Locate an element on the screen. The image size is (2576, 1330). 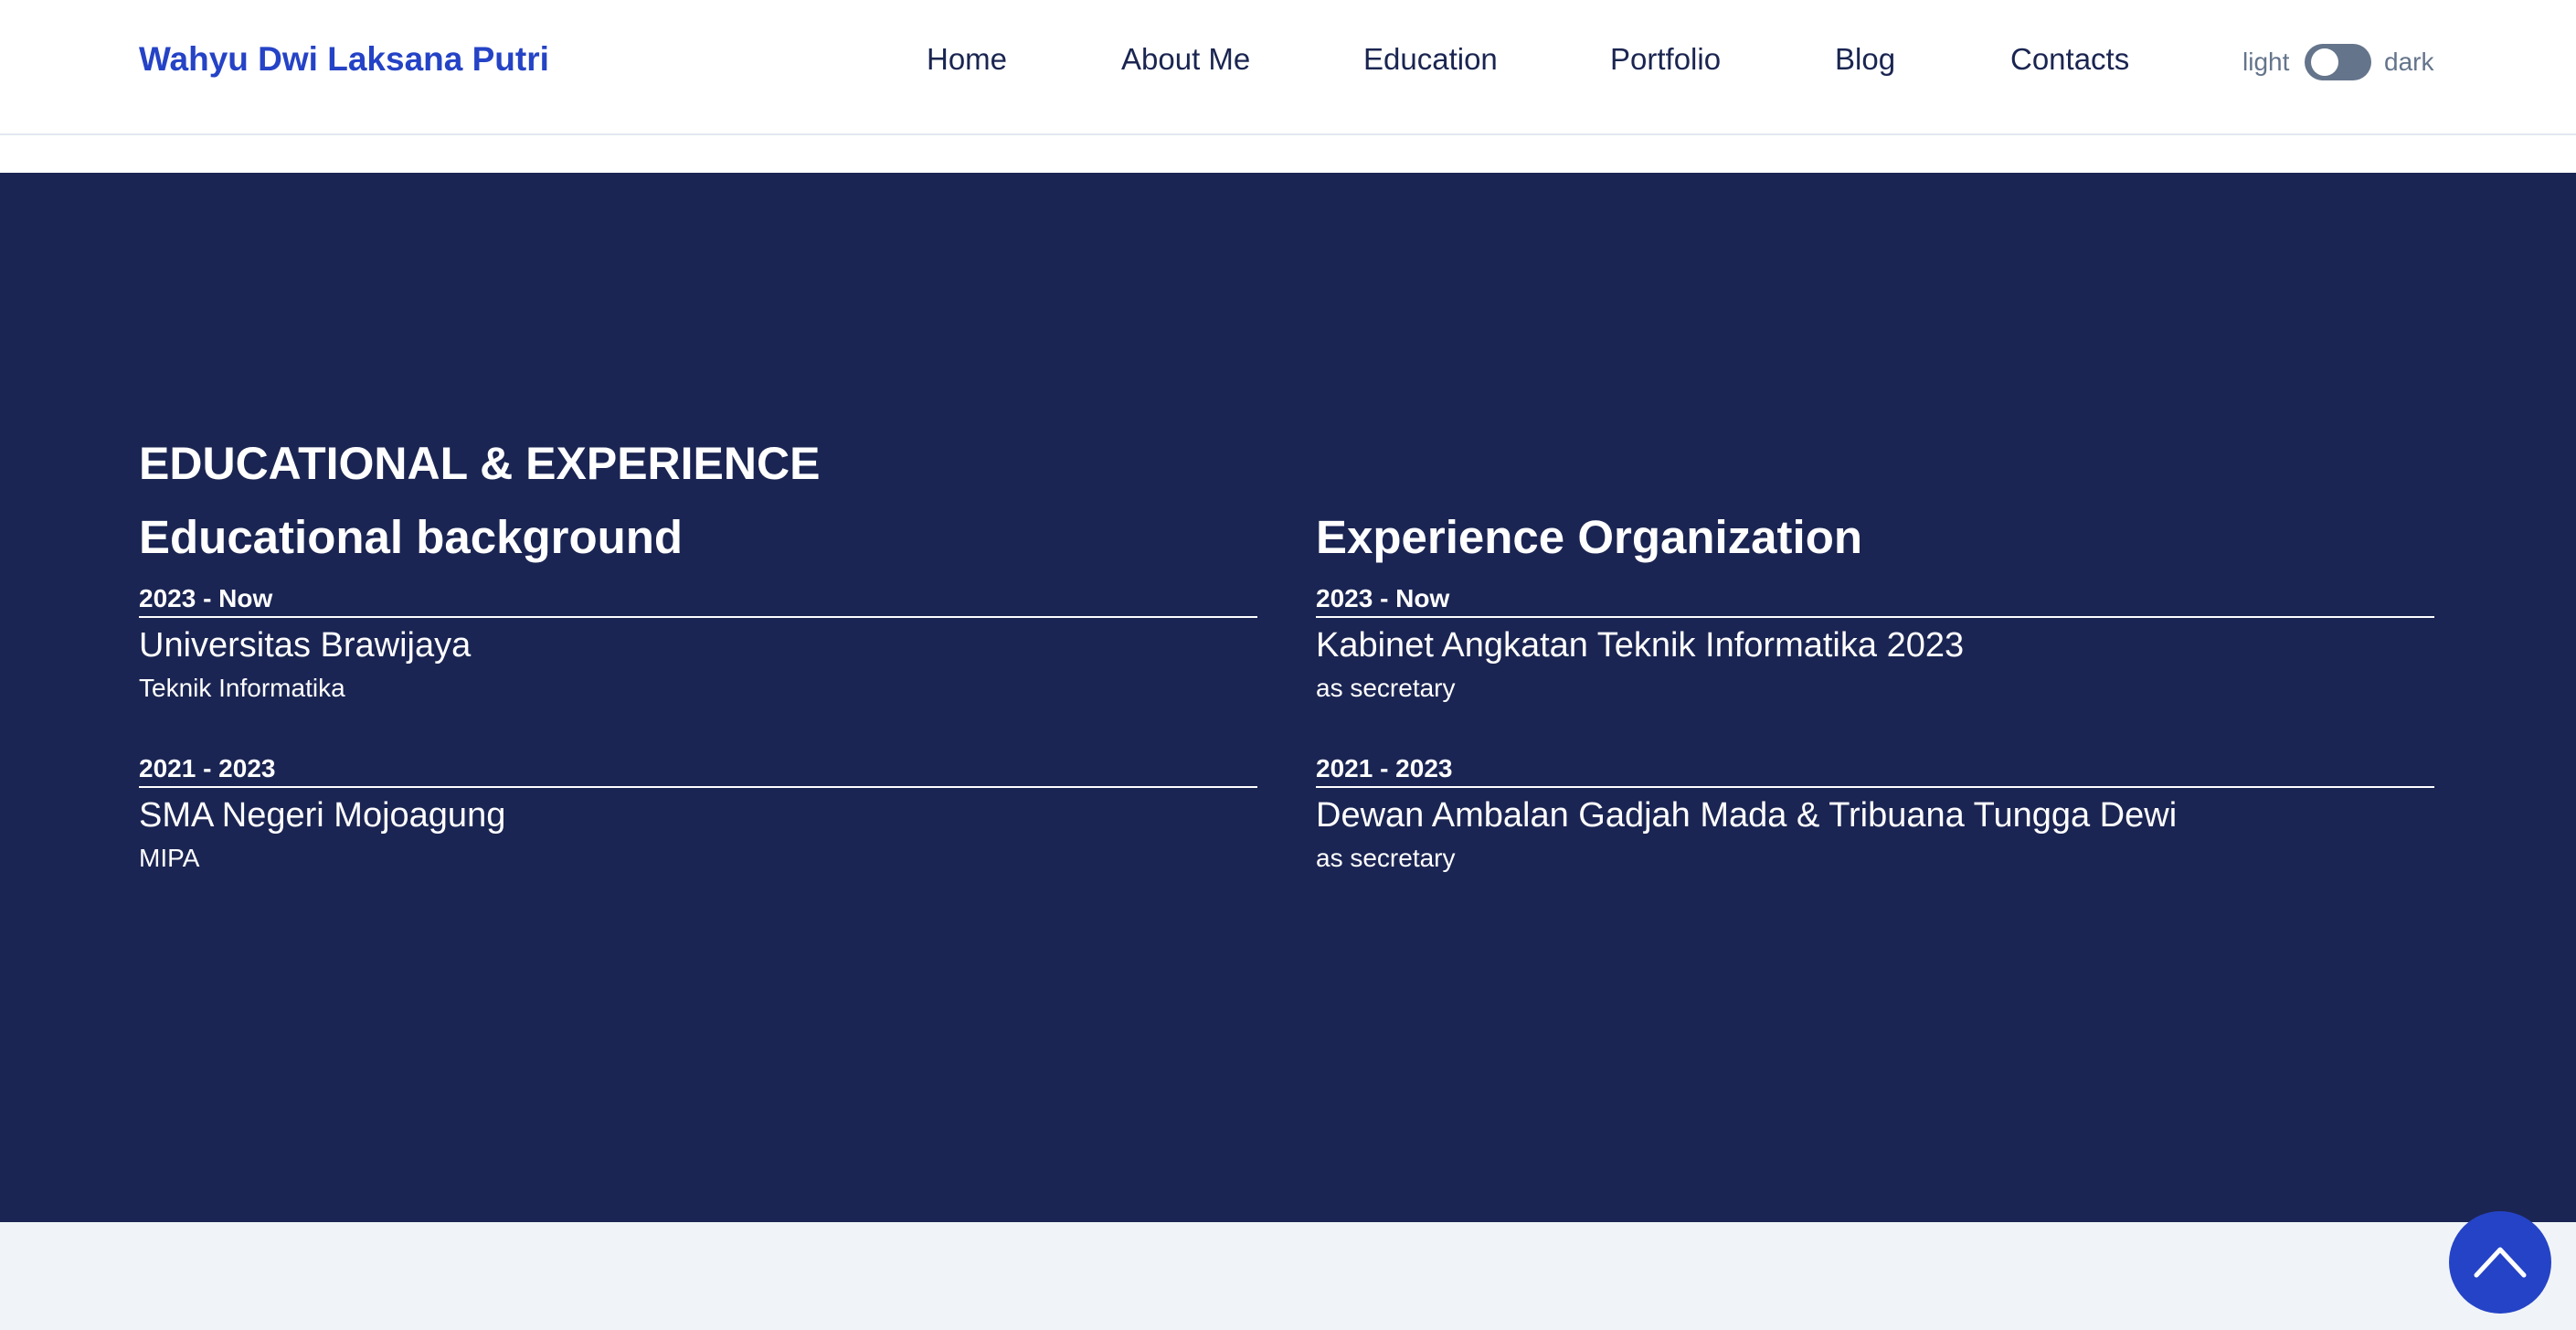
nav-portfolio: Portfolio is located at coordinates (1665, 59).